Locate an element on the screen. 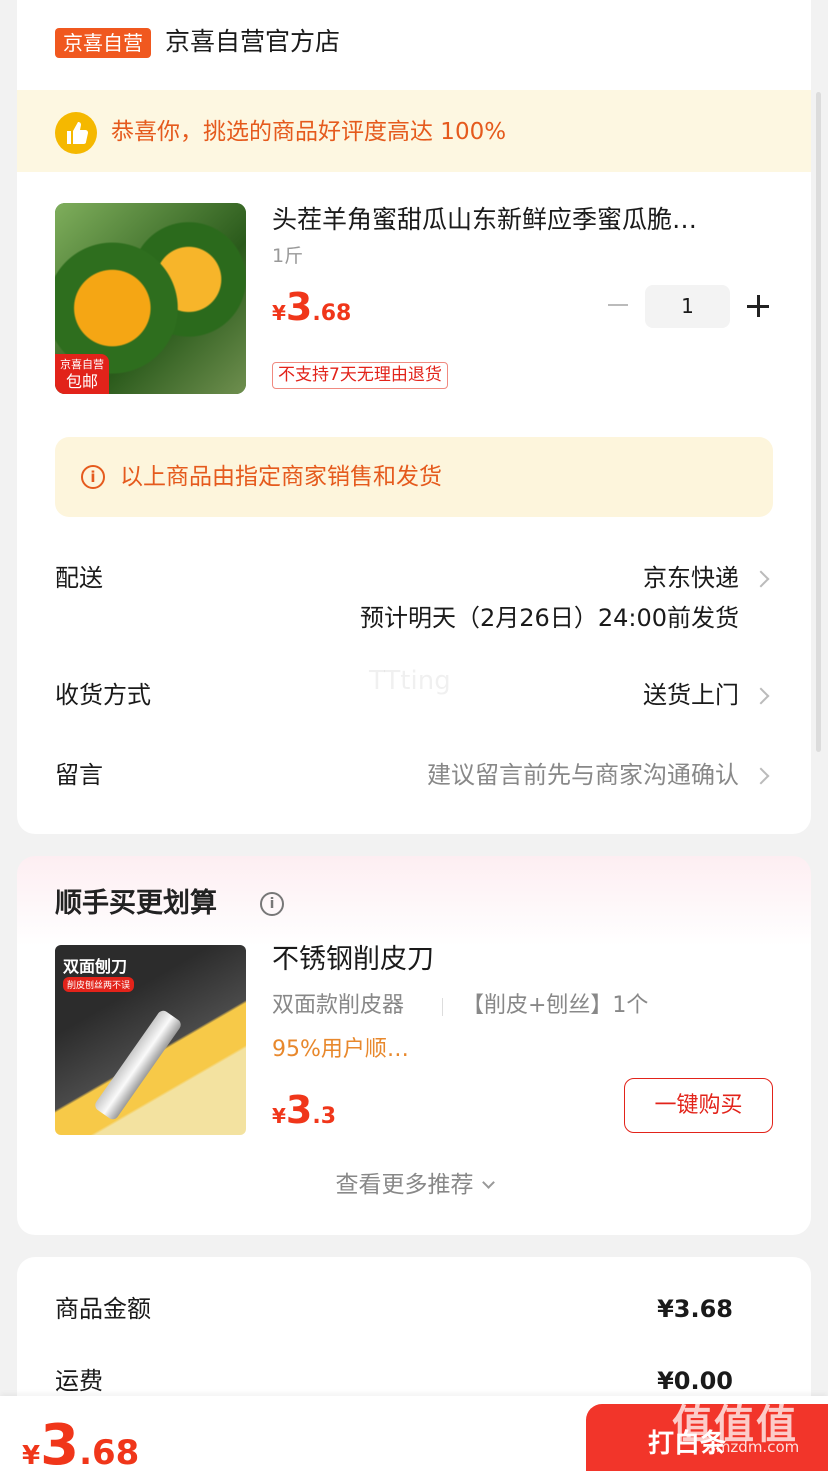 Image resolution: width=828 pixels, height=1471 pixels. message-label: 留言 is located at coordinates (79, 775).